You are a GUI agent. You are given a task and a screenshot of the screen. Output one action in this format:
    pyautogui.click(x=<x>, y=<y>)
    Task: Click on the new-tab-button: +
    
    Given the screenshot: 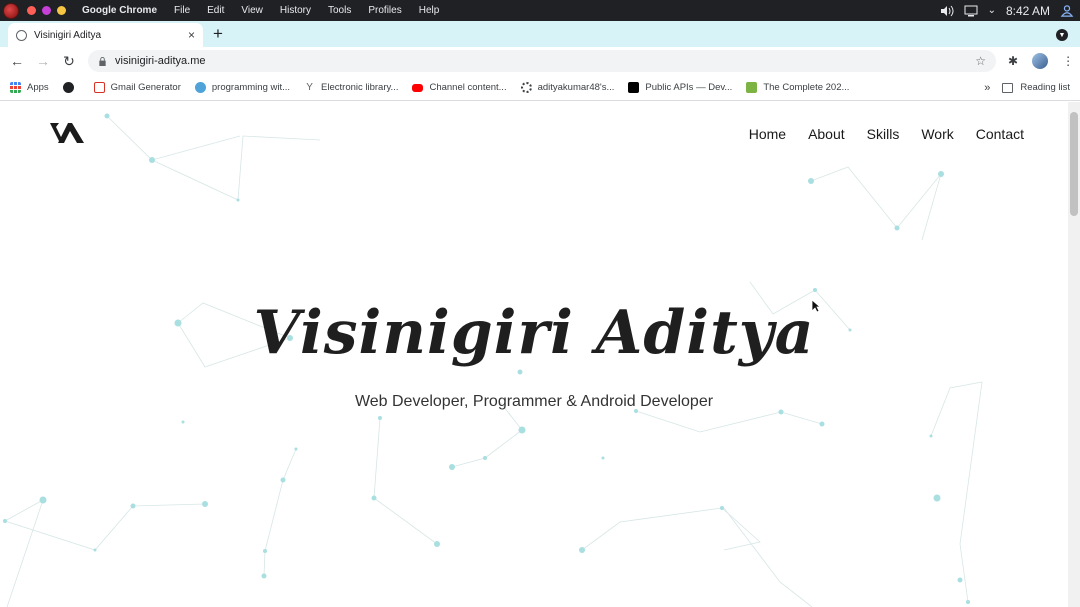 What is the action you would take?
    pyautogui.click(x=218, y=34)
    